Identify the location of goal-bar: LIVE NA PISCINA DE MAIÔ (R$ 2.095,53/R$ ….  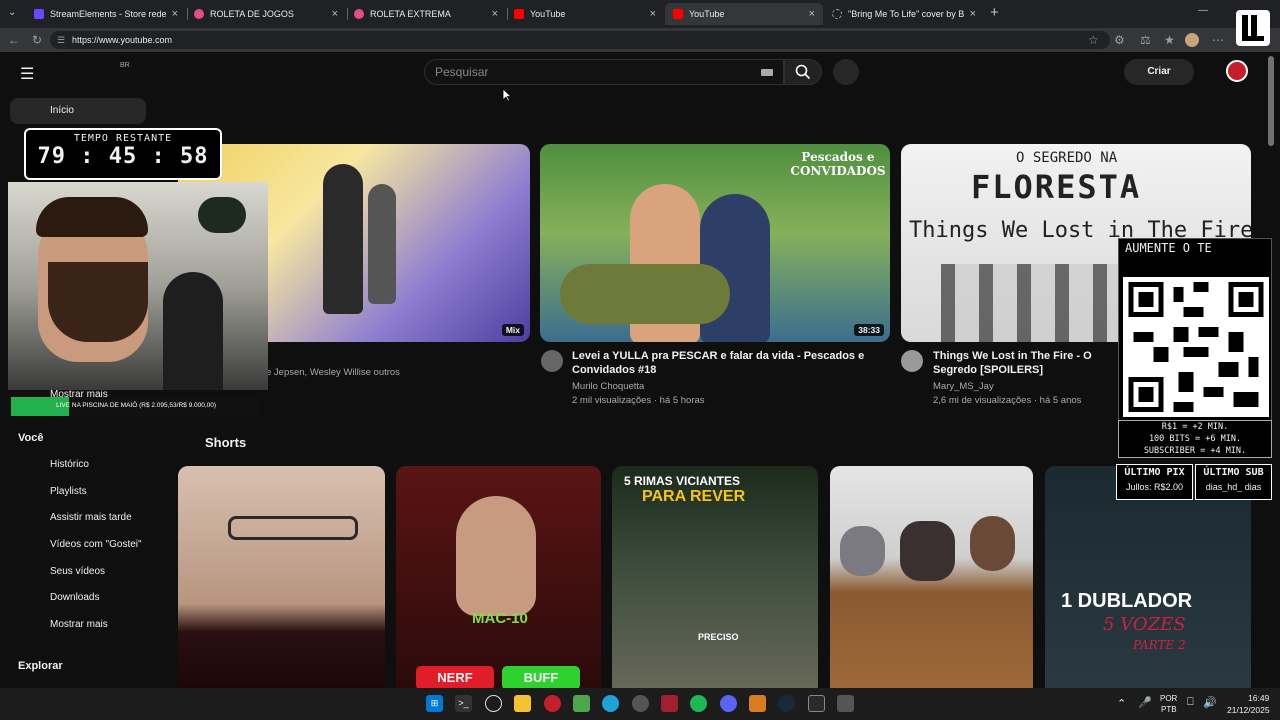
(135, 406).